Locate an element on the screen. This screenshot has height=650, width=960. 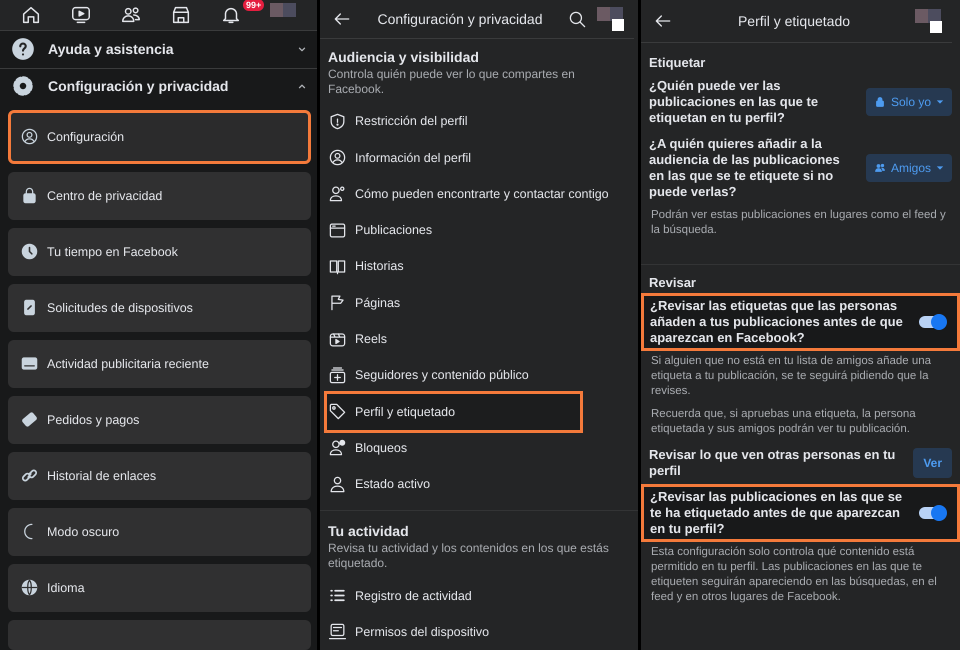
card-label: Modo oscuro is located at coordinates (83, 531).